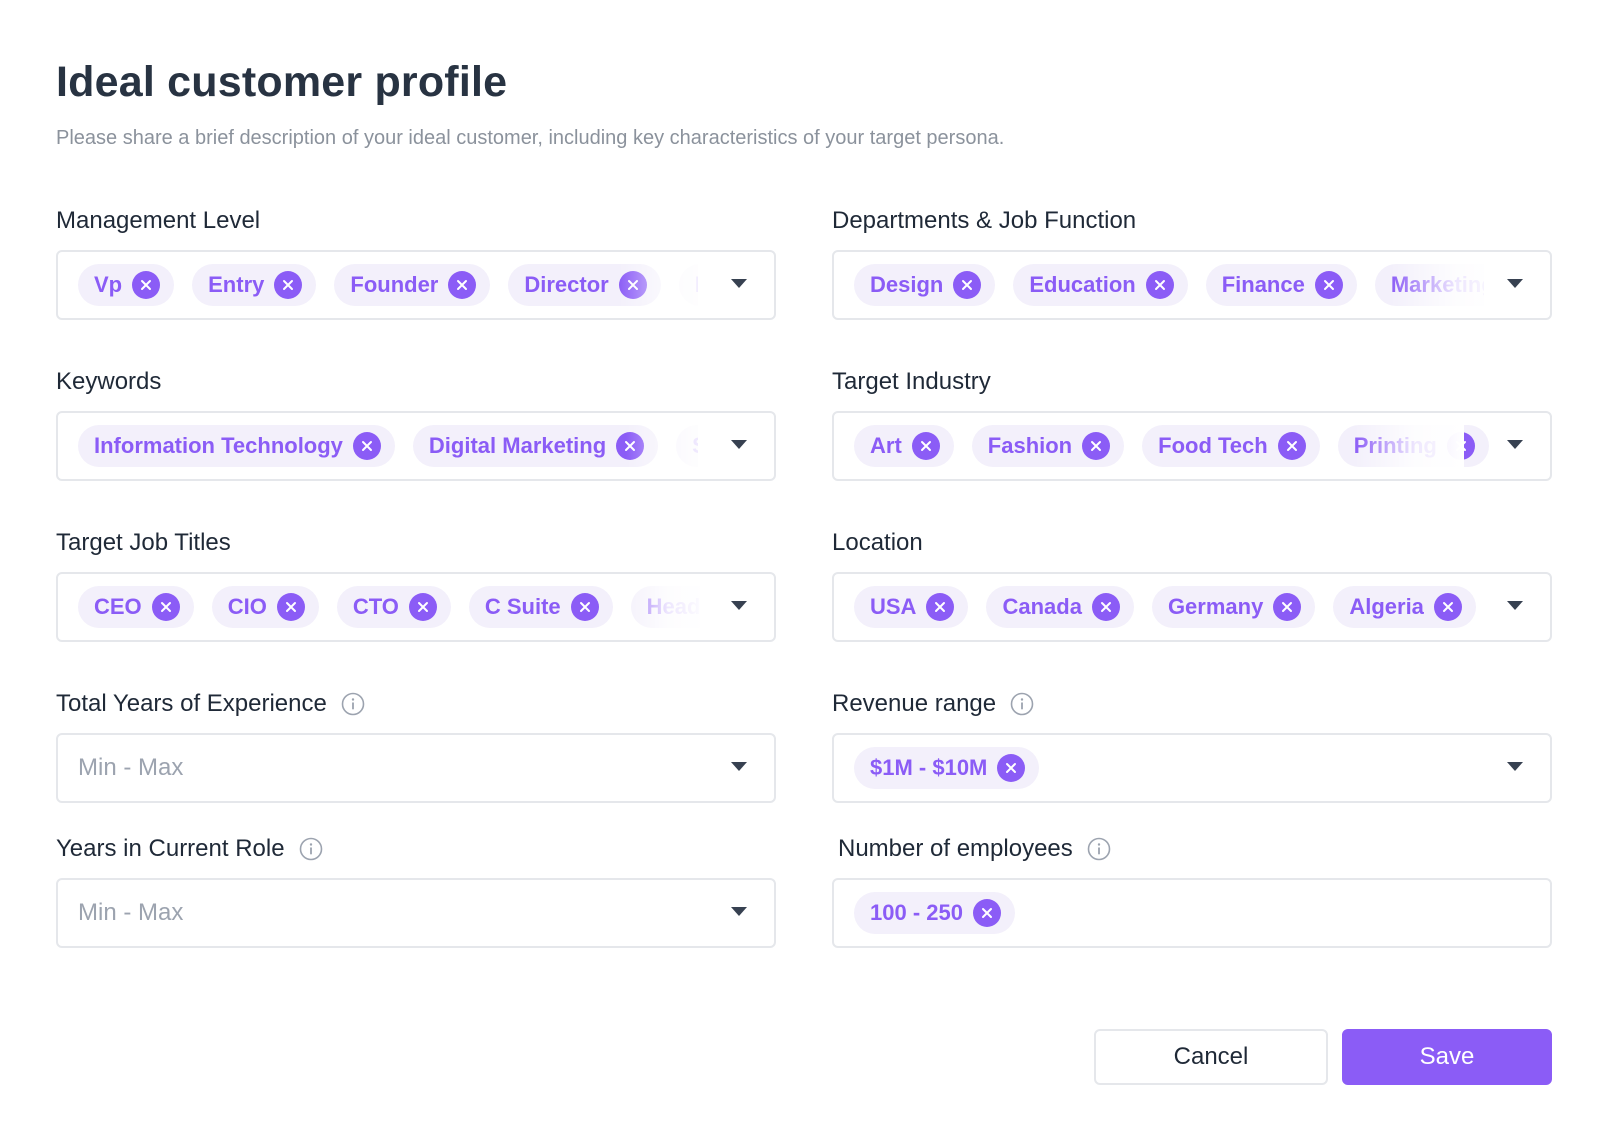 The width and height of the screenshot is (1600, 1121). Describe the element at coordinates (688, 285) in the screenshot. I see `chip: Manager` at that location.